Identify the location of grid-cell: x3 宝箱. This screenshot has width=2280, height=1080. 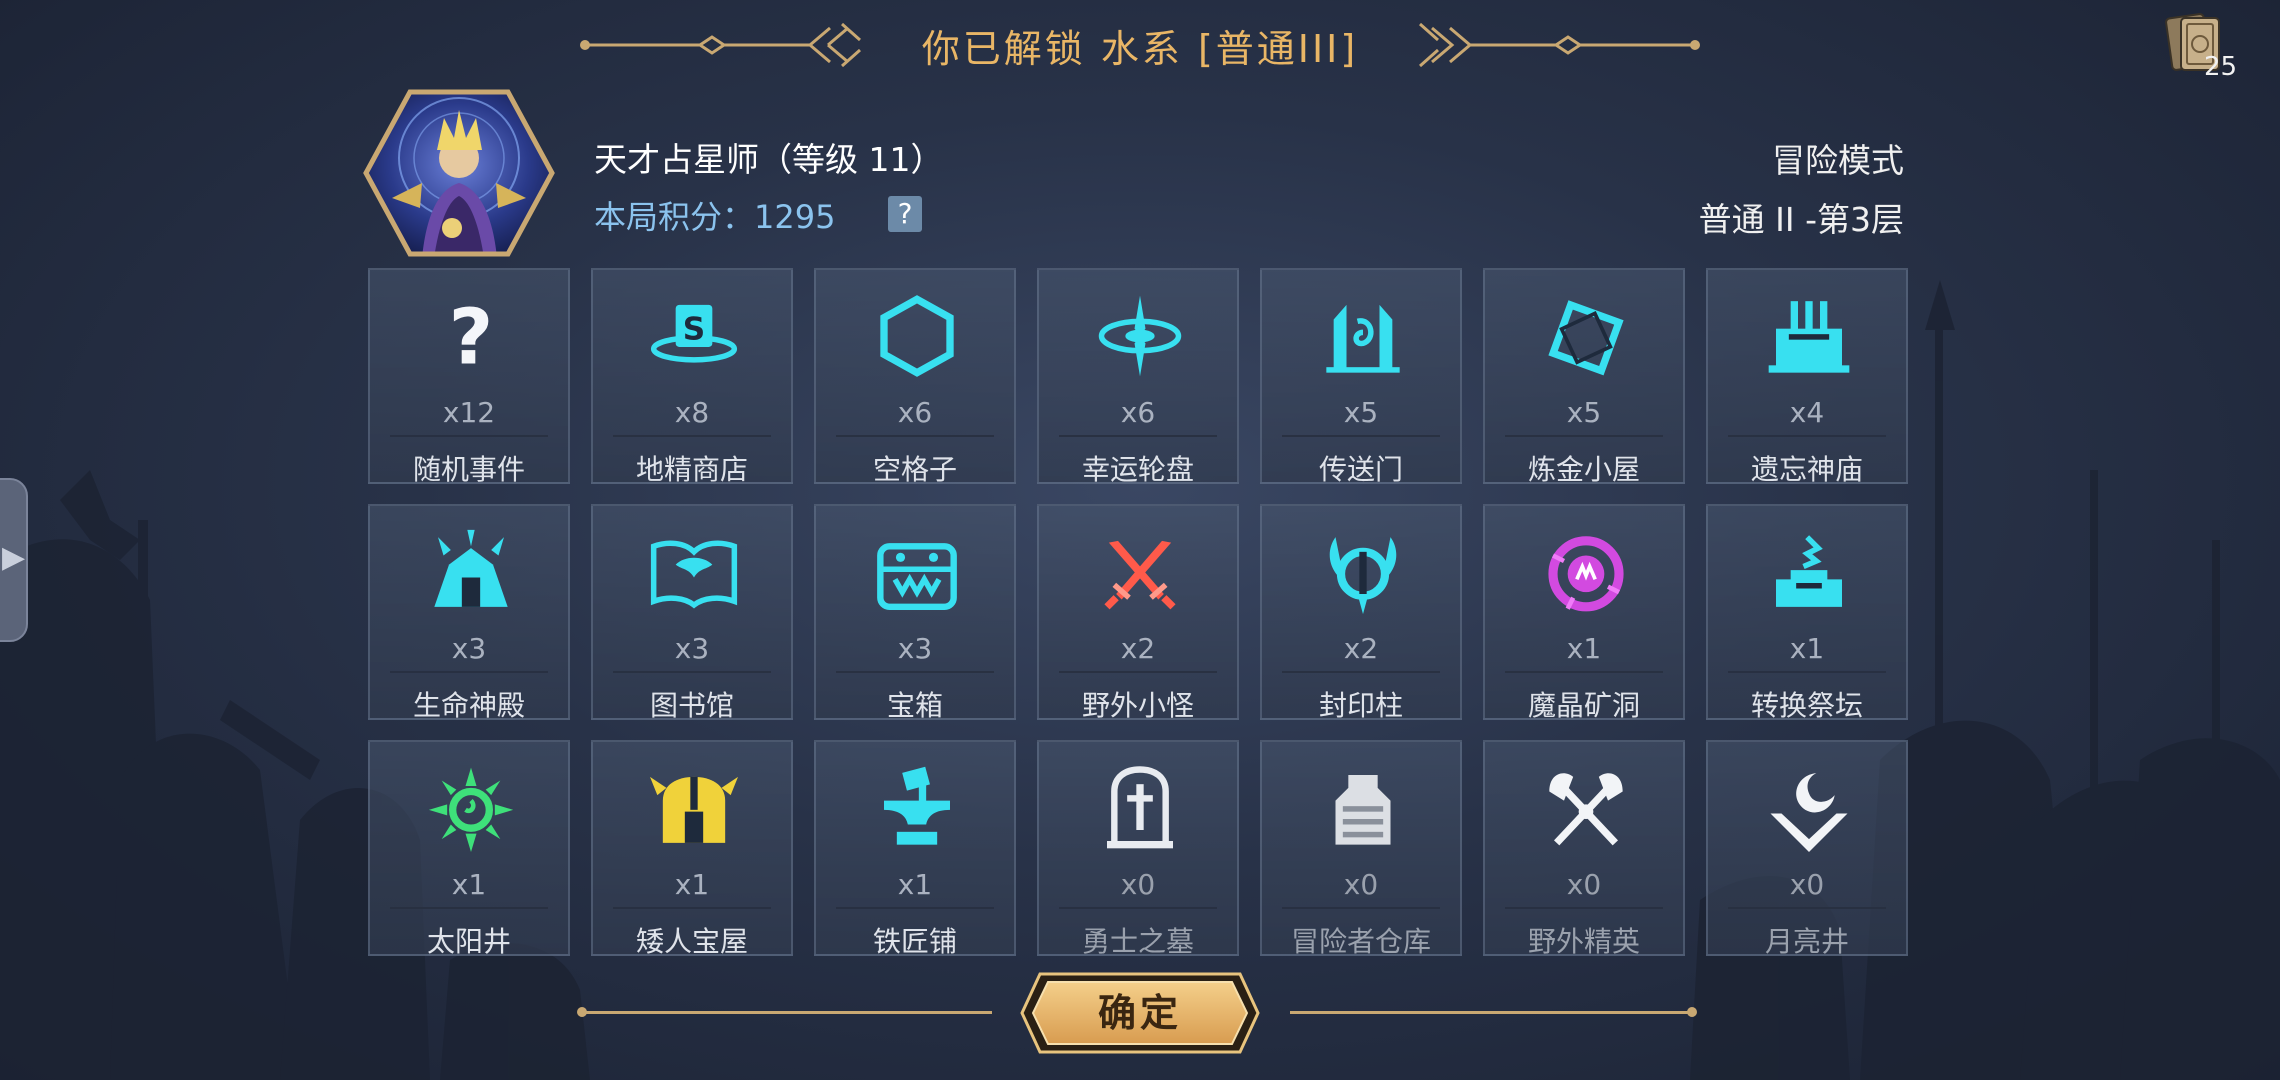
(915, 613).